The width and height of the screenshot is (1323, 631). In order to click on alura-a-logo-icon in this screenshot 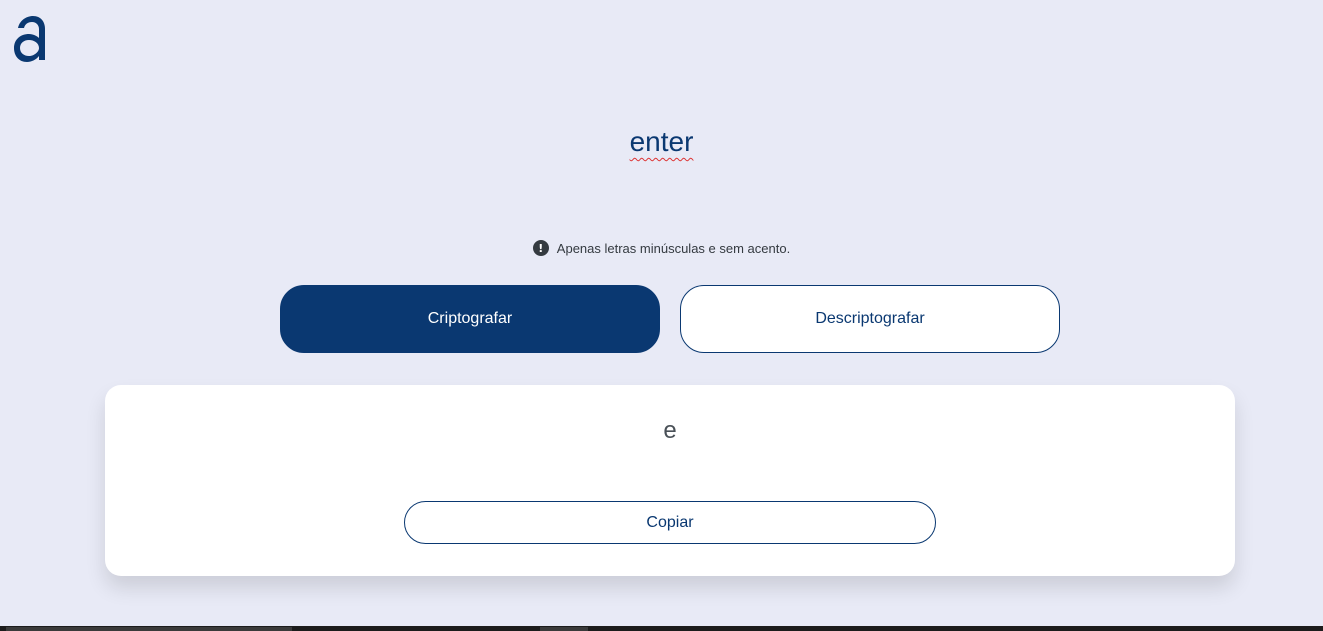, I will do `click(29, 39)`.